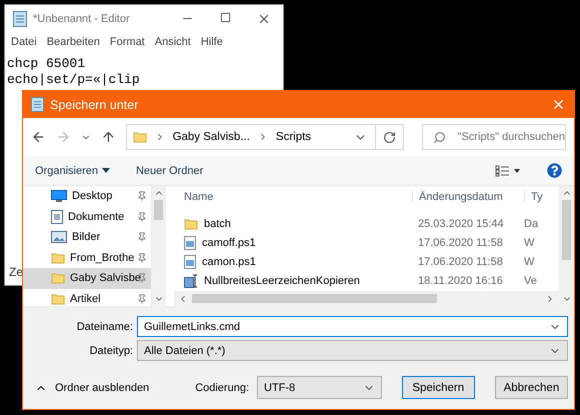  What do you see at coordinates (16, 272) in the screenshot?
I see `status-text: Ze` at bounding box center [16, 272].